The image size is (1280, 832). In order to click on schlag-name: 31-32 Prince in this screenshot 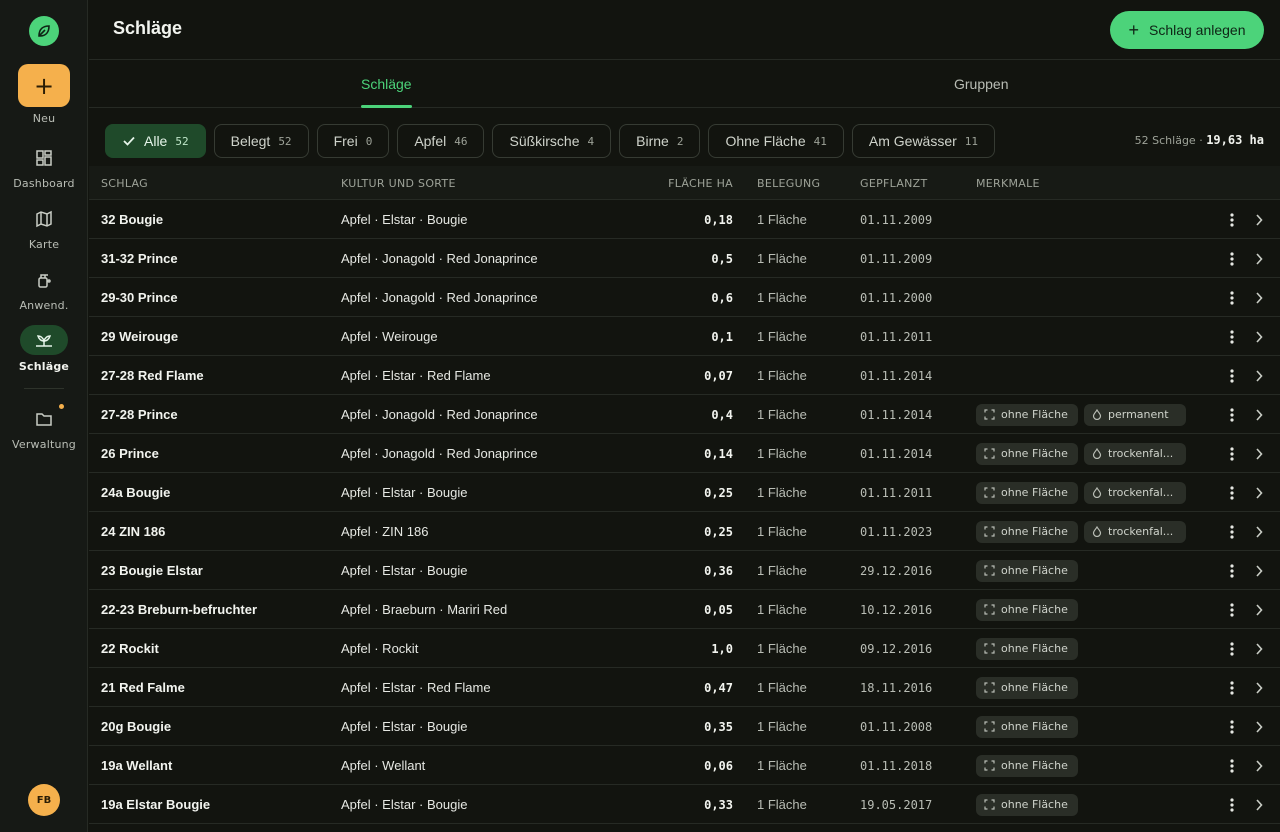, I will do `click(139, 258)`.